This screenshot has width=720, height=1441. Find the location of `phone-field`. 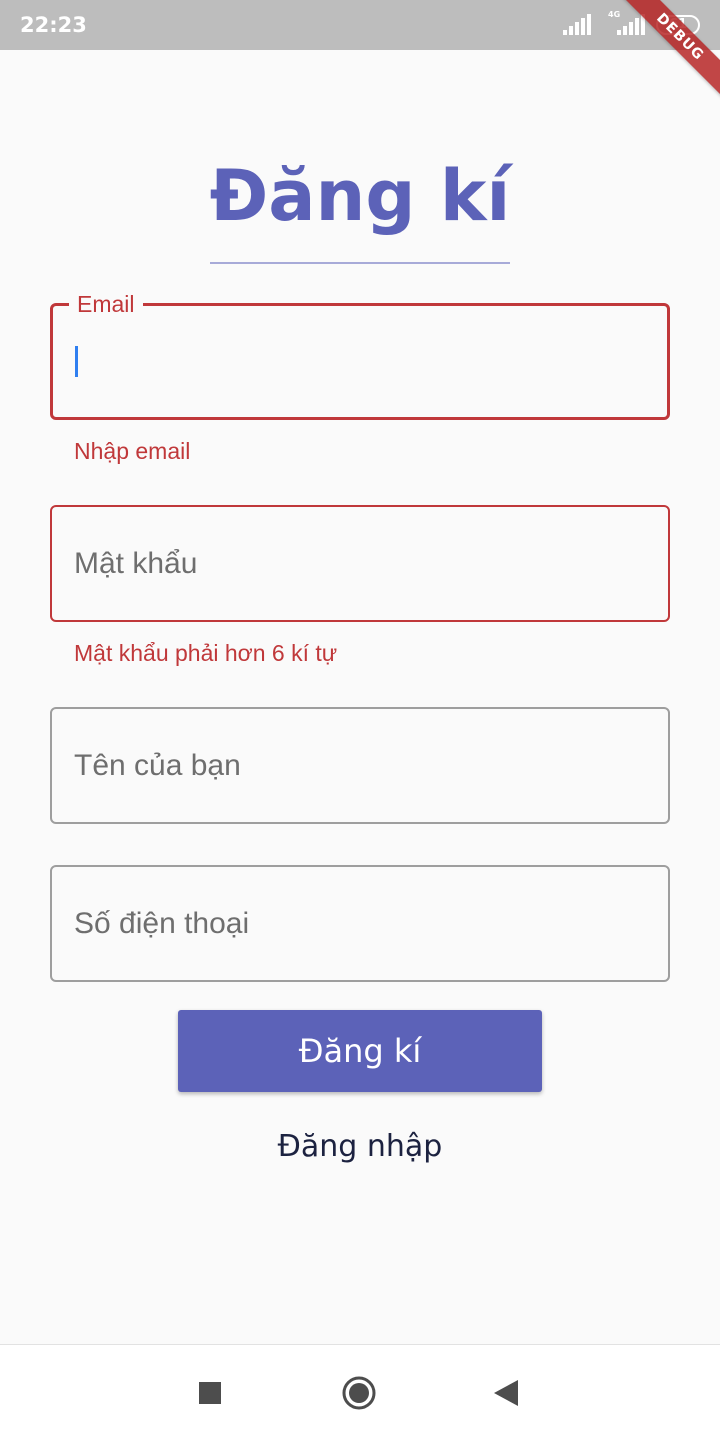

phone-field is located at coordinates (360, 923).